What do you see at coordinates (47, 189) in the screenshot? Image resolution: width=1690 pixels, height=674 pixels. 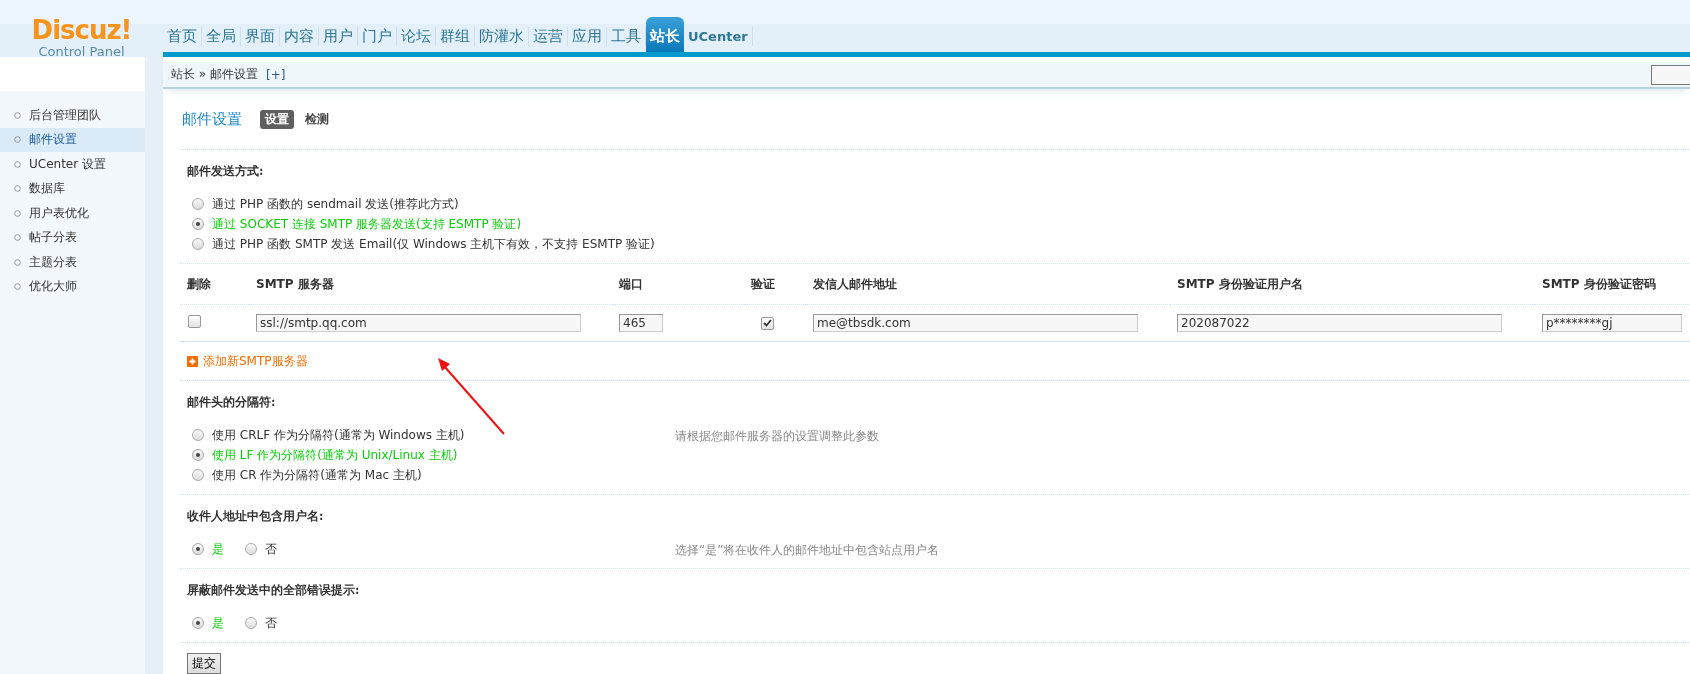 I see `sidebar-label: 数据库` at bounding box center [47, 189].